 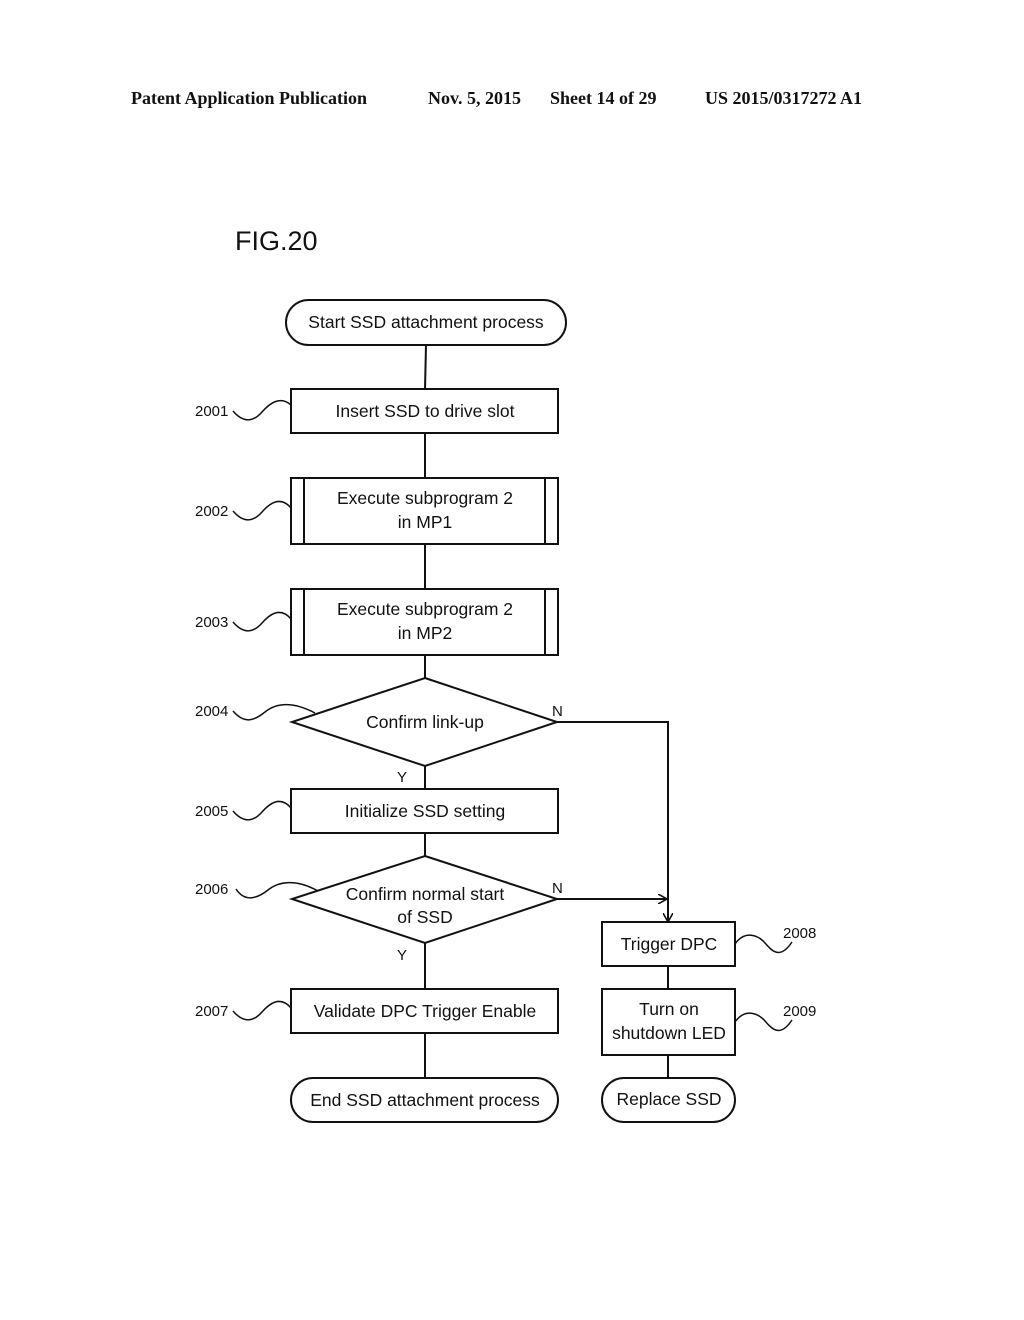 What do you see at coordinates (612, 821) in the screenshot?
I see `connector-2004-no-to-2008` at bounding box center [612, 821].